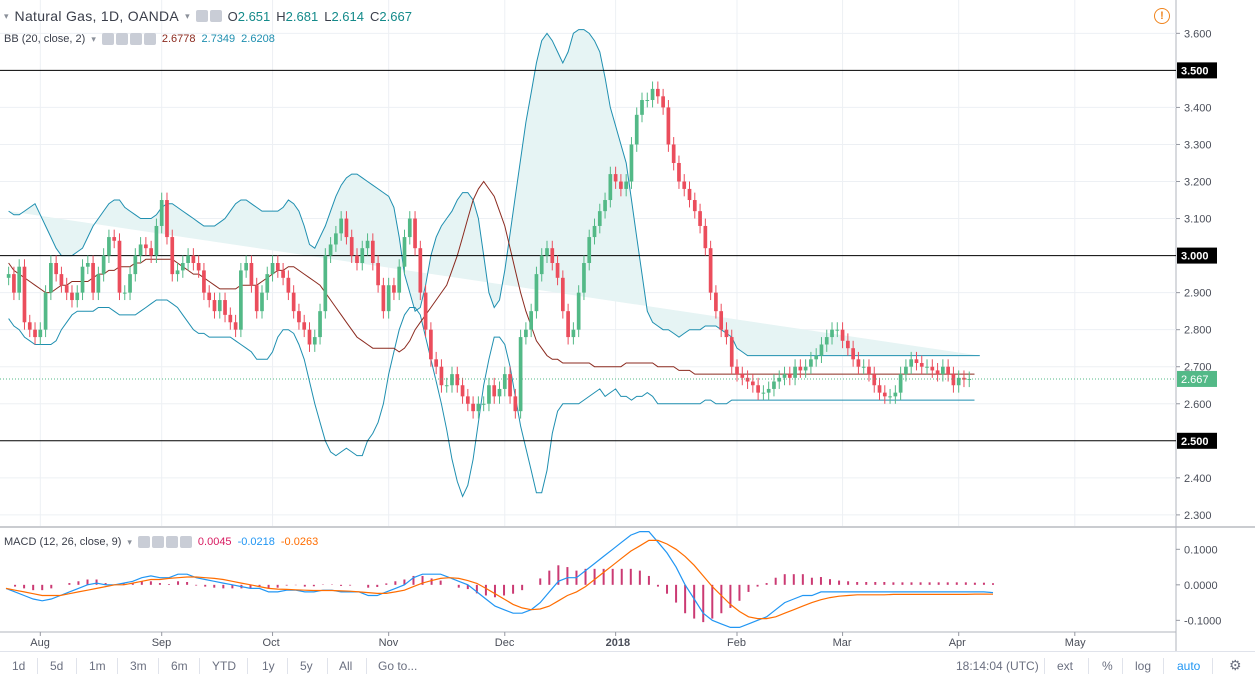 Image resolution: width=1255 pixels, height=681 pixels. I want to click on macd-controls, so click(164, 542).